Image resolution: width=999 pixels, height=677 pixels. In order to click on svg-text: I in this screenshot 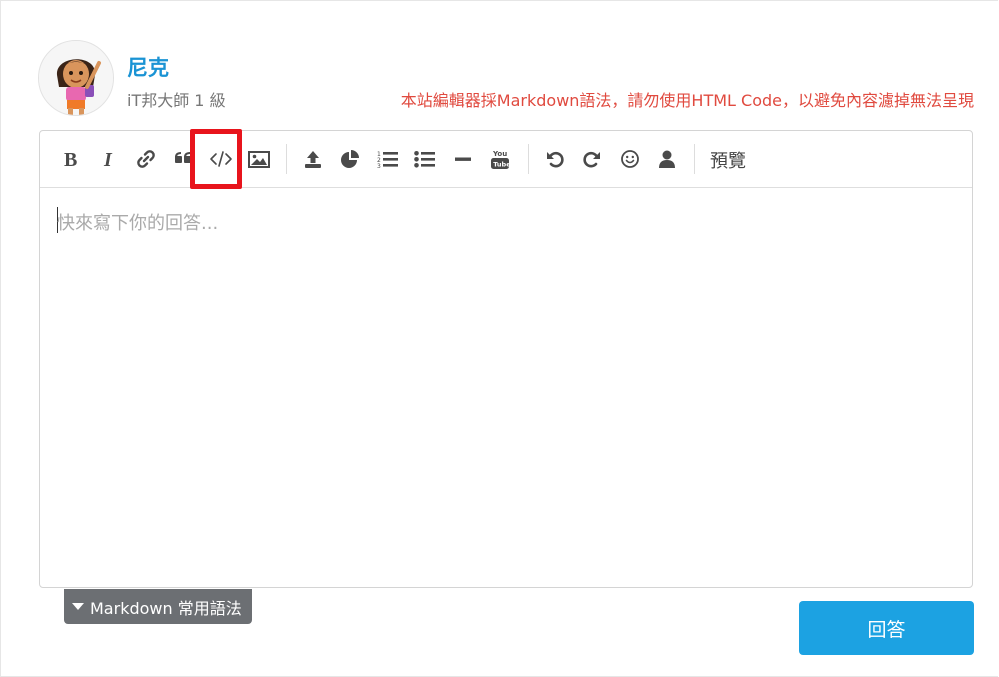, I will do `click(108, 159)`.